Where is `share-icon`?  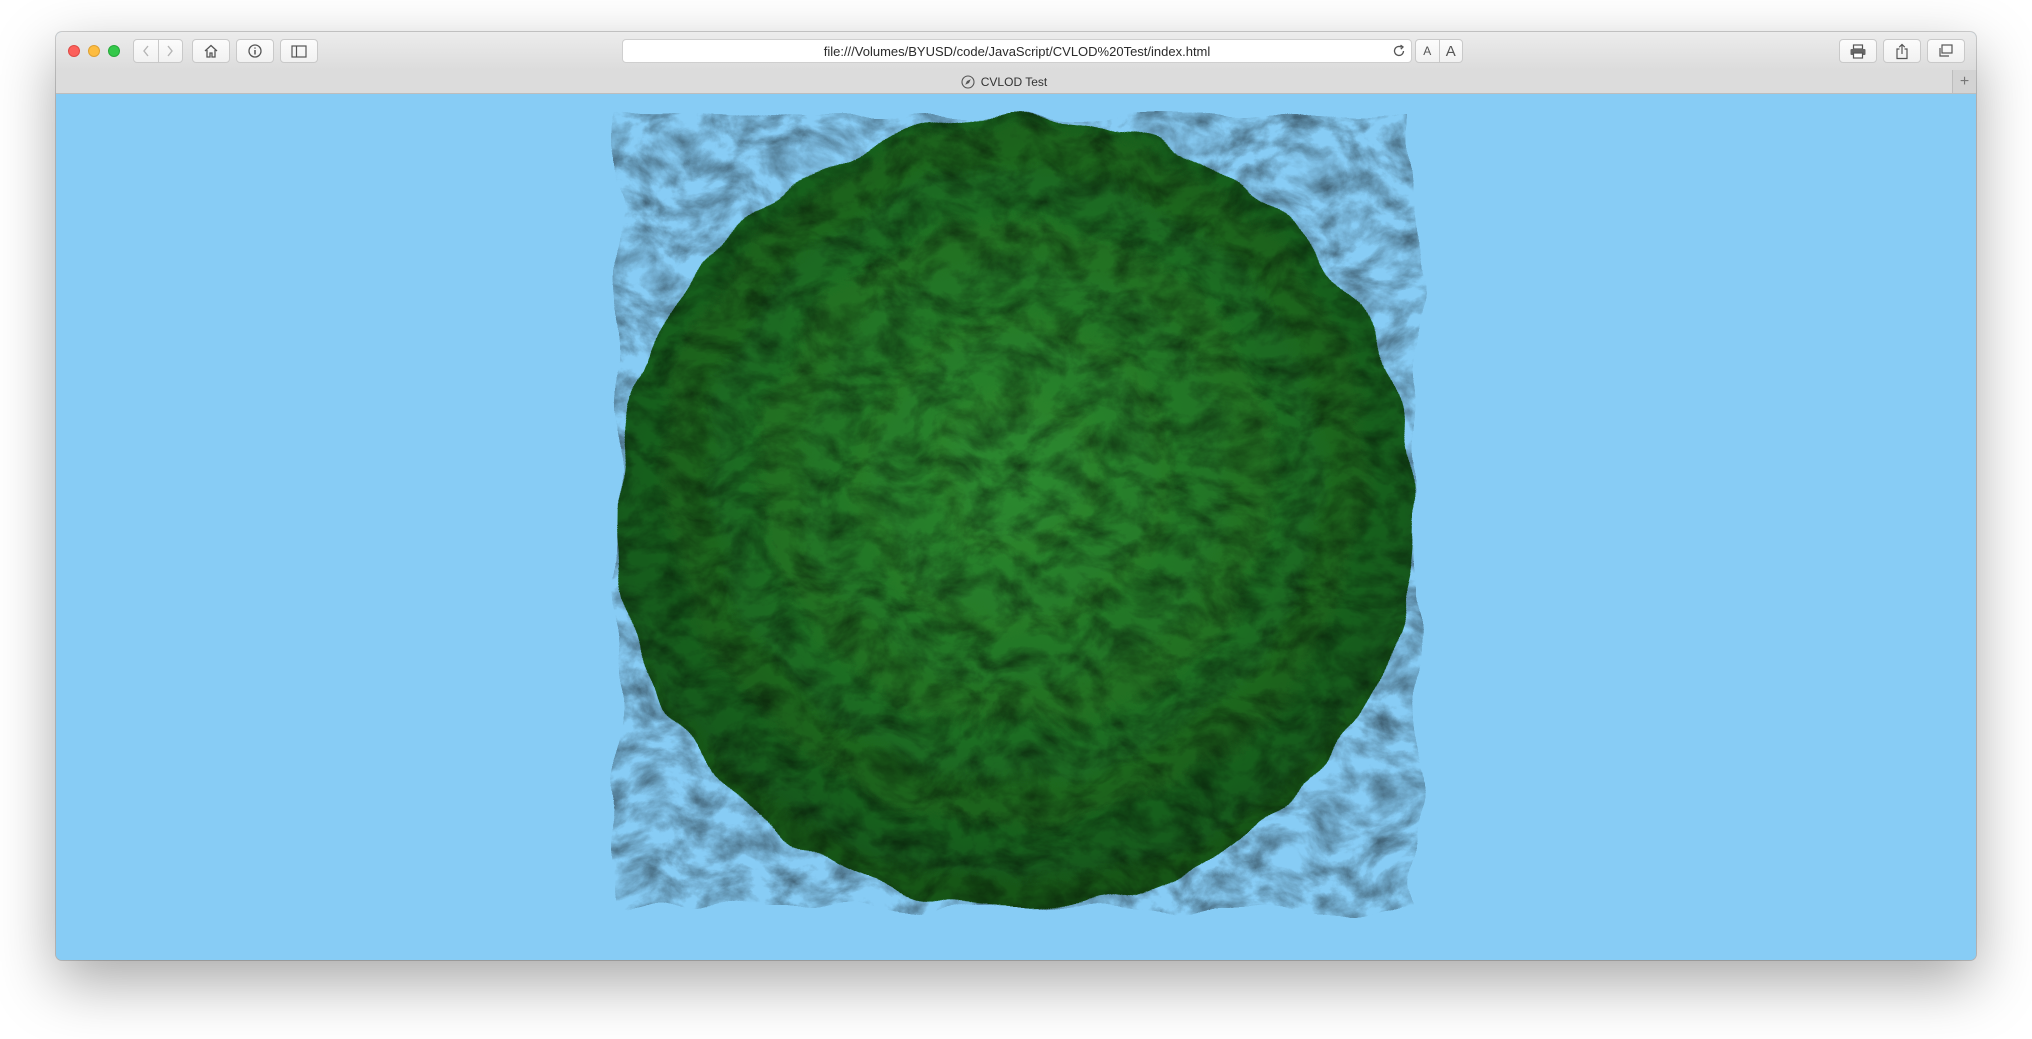 share-icon is located at coordinates (1902, 51).